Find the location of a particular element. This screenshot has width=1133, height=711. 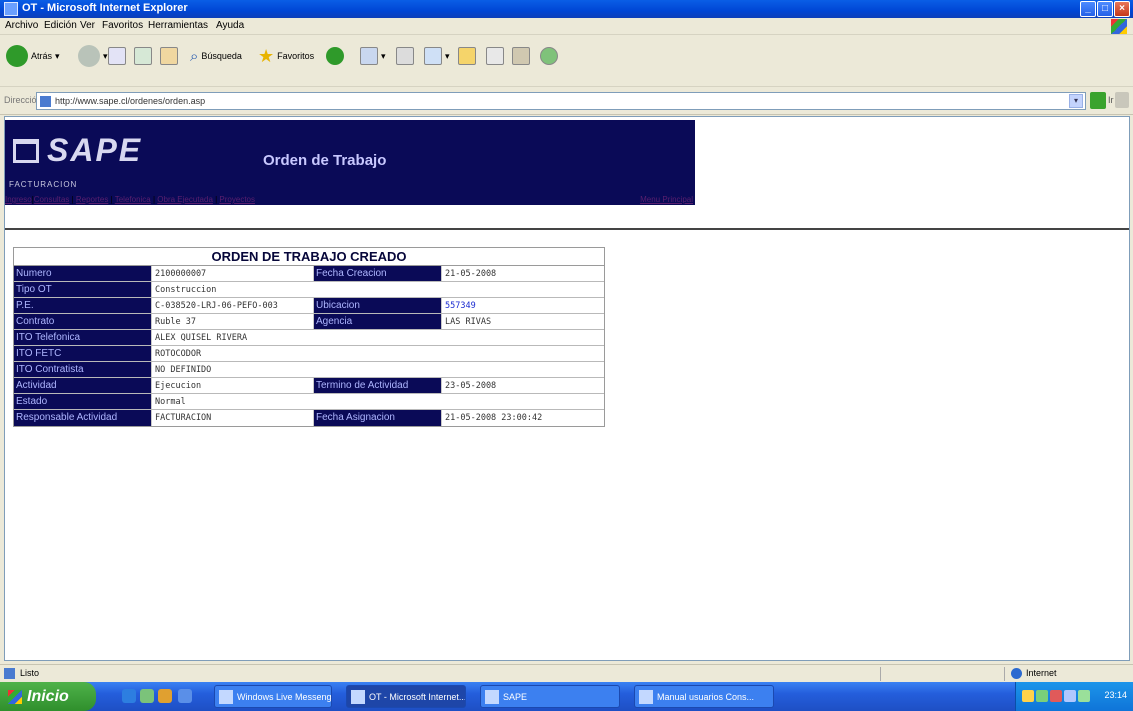

network-icon is located at coordinates (1084, 696).